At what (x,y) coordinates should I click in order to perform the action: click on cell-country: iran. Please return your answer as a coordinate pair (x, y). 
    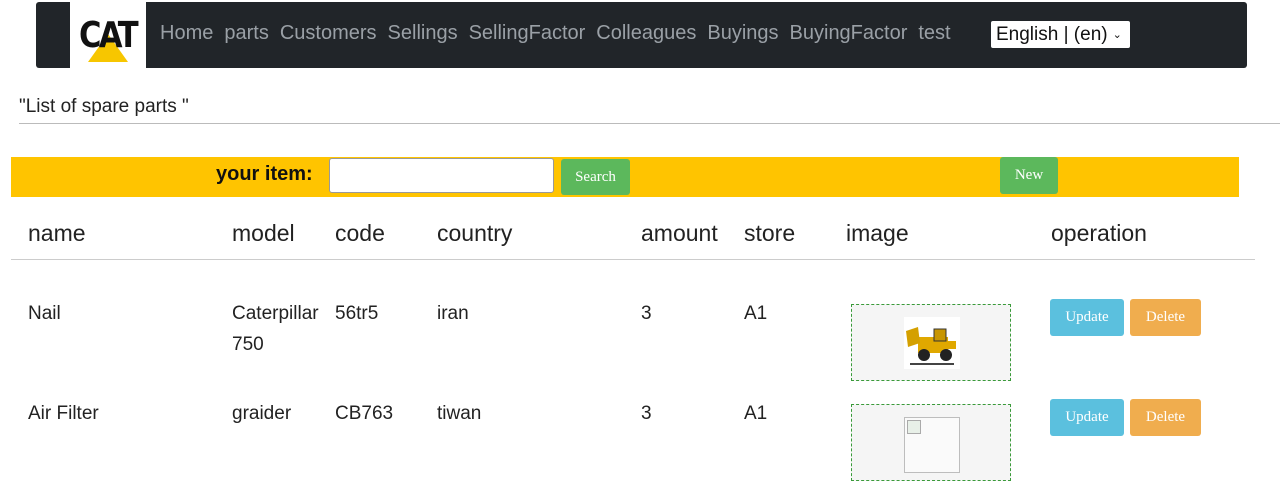
    Looking at the image, I should click on (453, 313).